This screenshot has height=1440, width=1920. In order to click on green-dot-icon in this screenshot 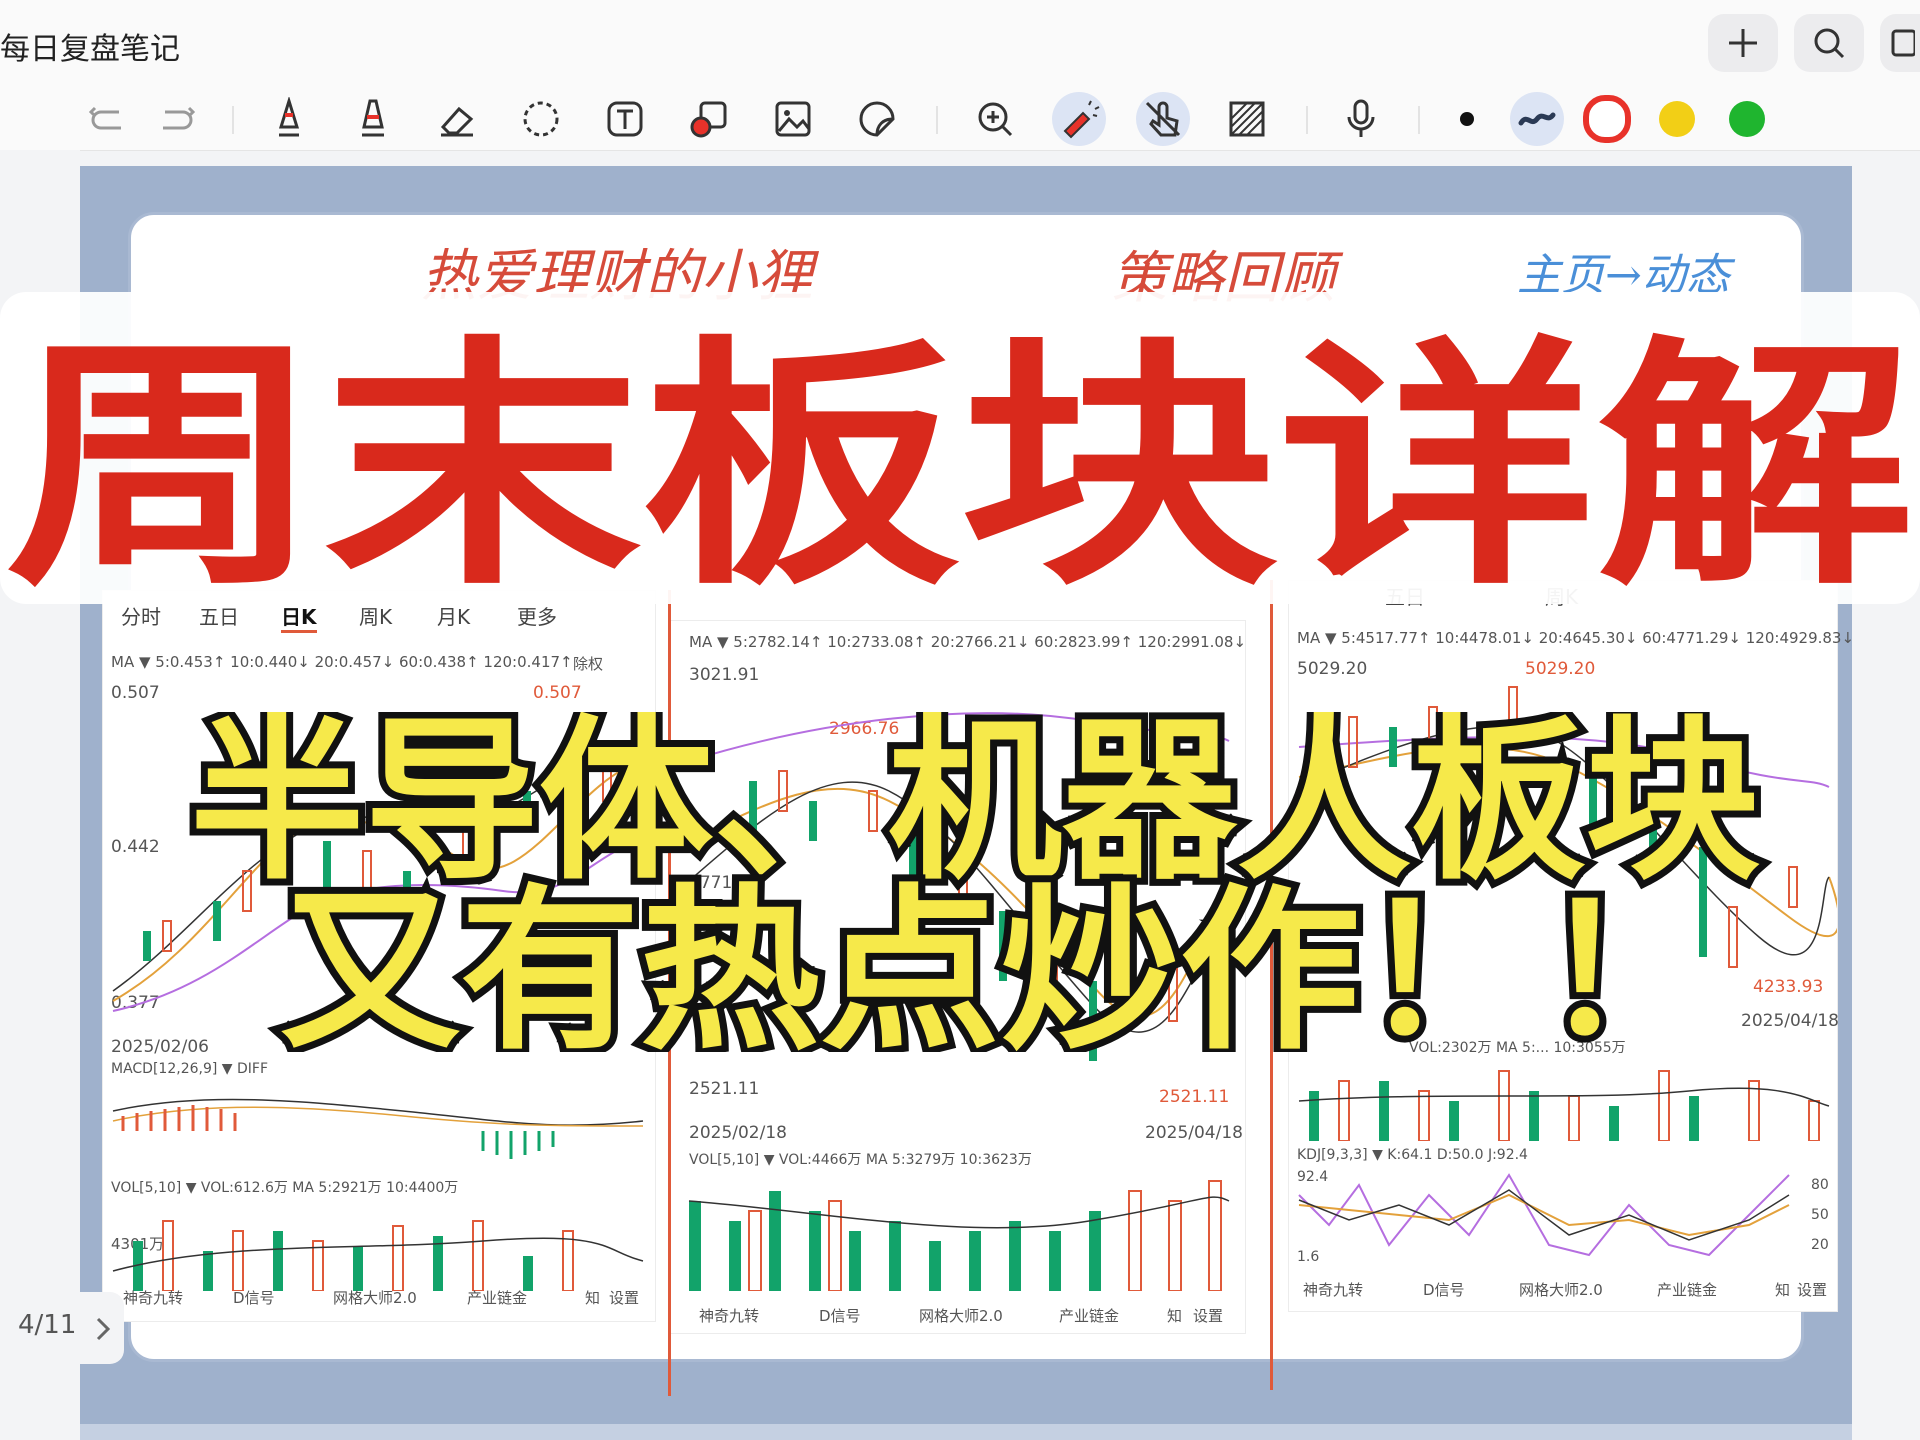, I will do `click(1747, 119)`.